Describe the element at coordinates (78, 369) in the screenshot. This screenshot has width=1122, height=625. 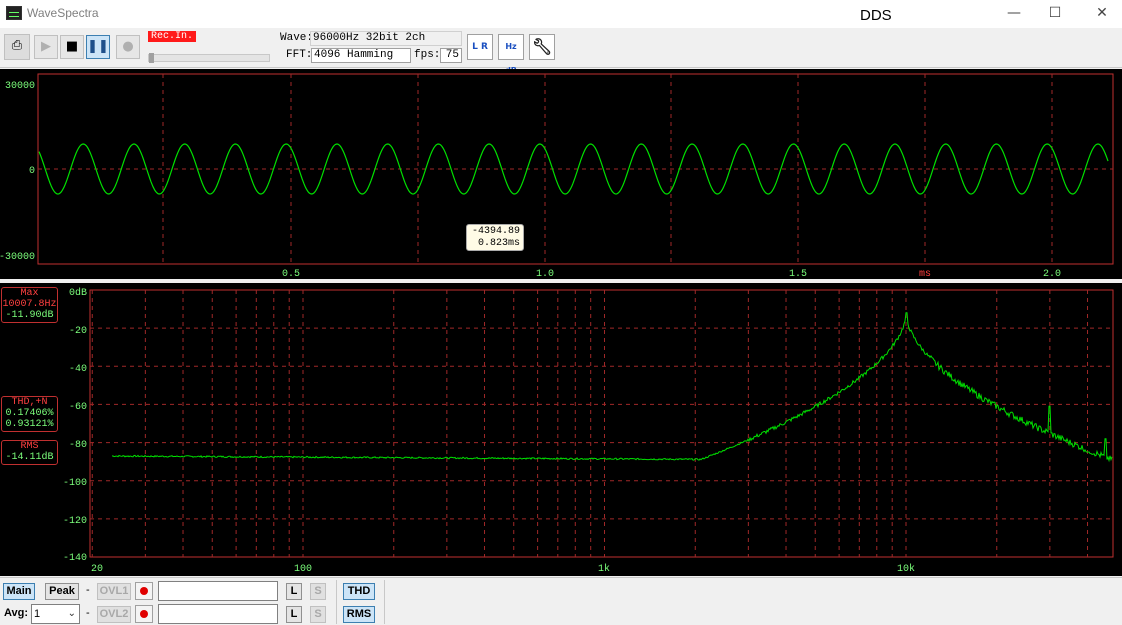
I see `spec-y-tick-40: -40` at that location.